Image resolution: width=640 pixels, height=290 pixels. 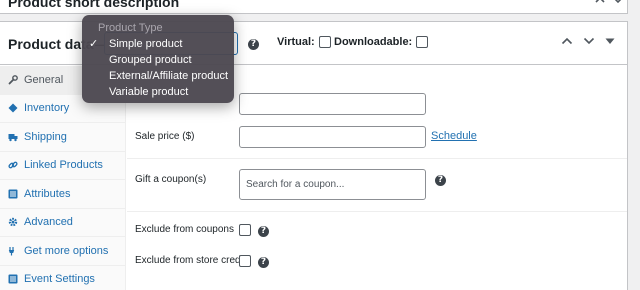 What do you see at coordinates (94, 5) in the screenshot?
I see `short-description-title: Product short description` at bounding box center [94, 5].